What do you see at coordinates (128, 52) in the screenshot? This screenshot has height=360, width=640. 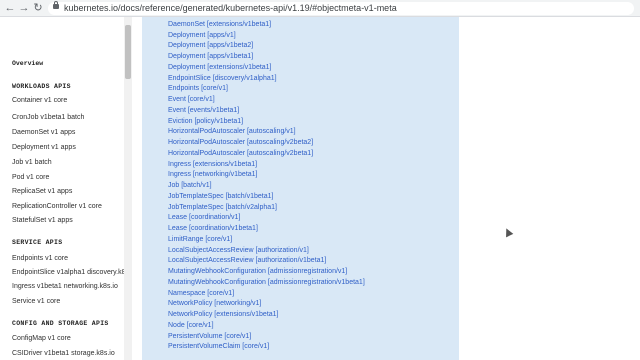 I see `sidebar-scrollbar-thumb` at bounding box center [128, 52].